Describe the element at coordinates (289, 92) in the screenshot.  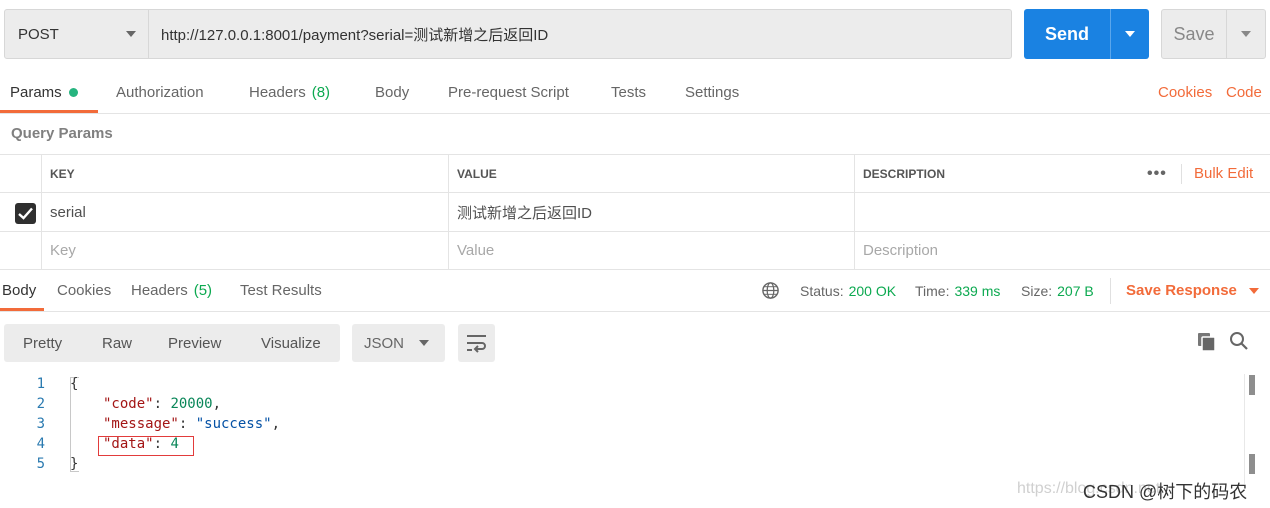
I see `tab-headers: Headers (8)` at that location.